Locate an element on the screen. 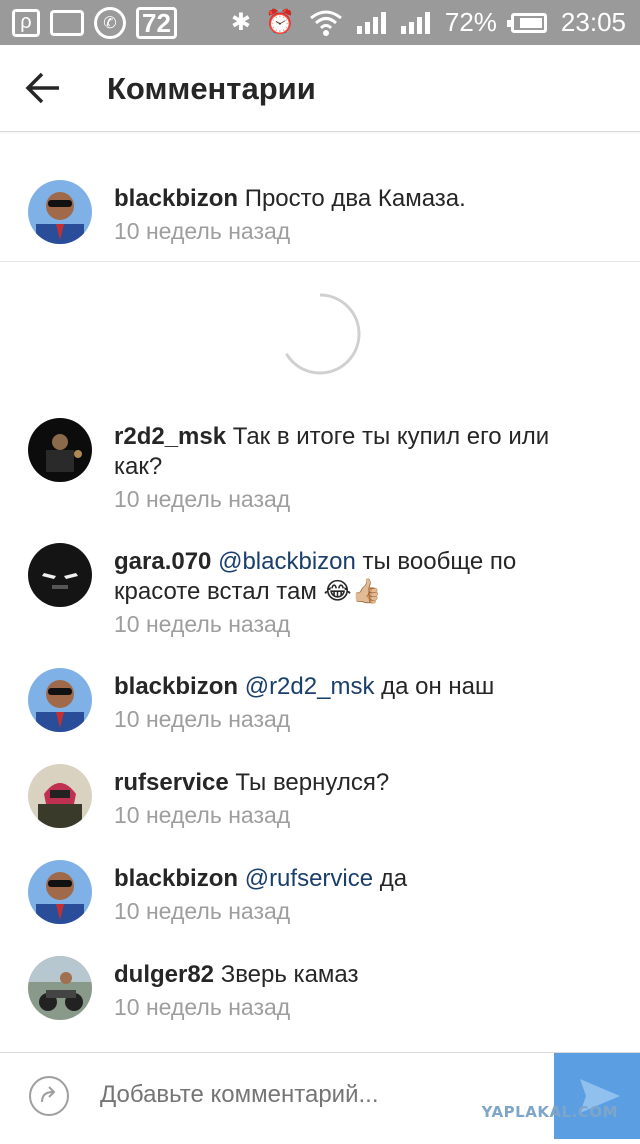 This screenshot has width=640, height=1144. comment-item: dulger82 Зверь камаз 10 недель назад is located at coordinates (320, 996).